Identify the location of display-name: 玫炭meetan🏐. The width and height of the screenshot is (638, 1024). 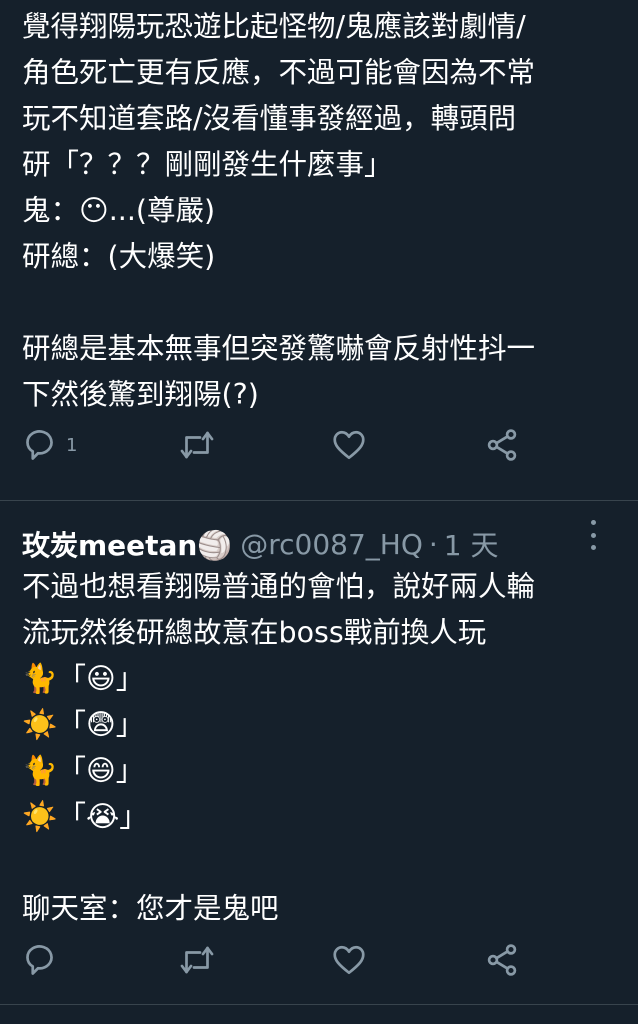
(127, 544).